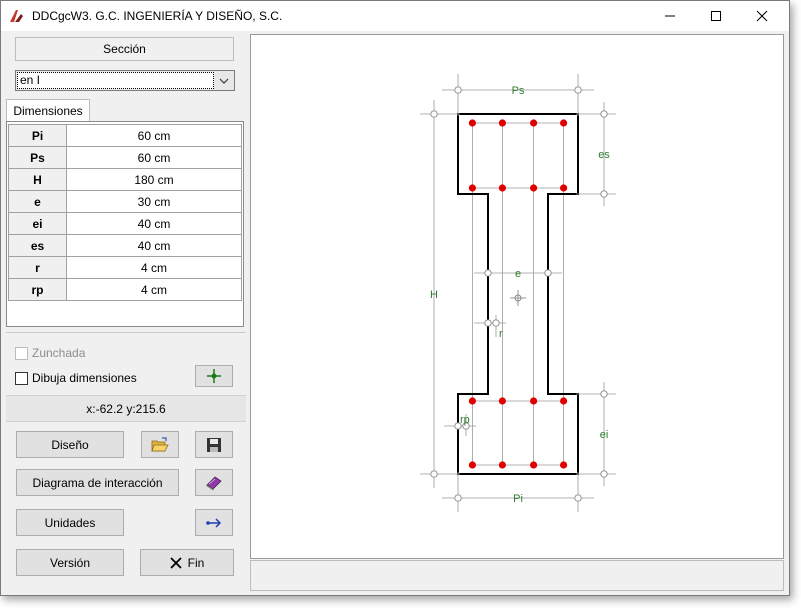 This screenshot has width=801, height=608. I want to click on save-button, so click(214, 444).